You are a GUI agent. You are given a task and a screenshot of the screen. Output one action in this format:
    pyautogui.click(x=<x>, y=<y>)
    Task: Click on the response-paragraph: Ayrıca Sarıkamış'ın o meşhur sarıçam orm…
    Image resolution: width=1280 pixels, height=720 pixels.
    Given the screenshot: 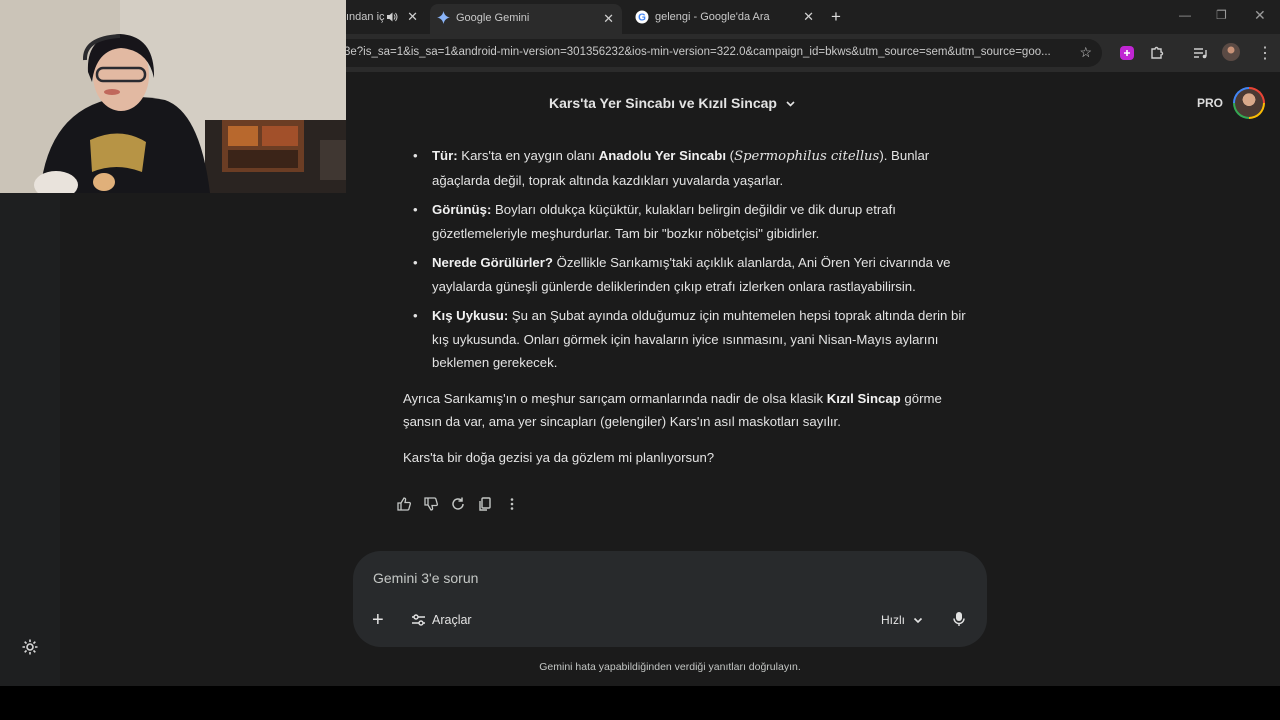 What is the action you would take?
    pyautogui.click(x=693, y=410)
    